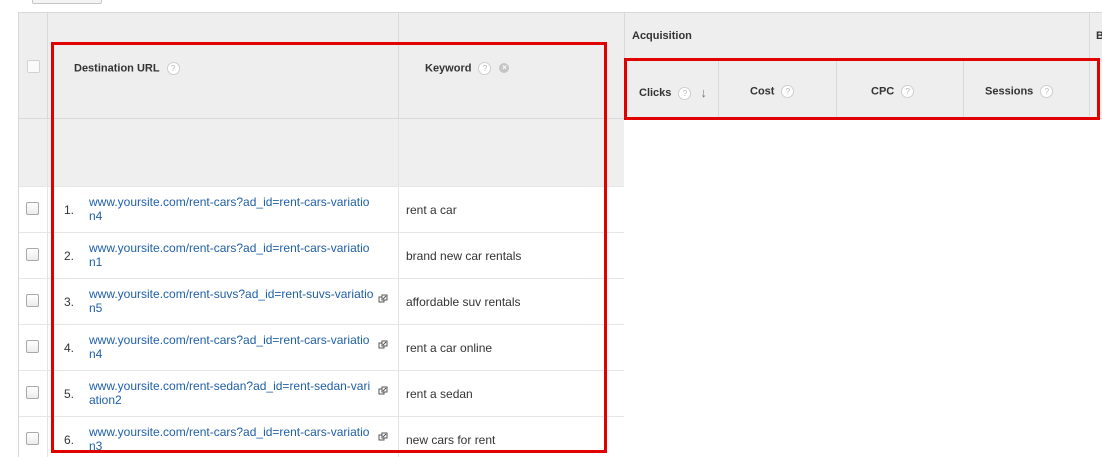 Image resolution: width=1102 pixels, height=457 pixels. I want to click on next-column-header-partial, so click(1095, 89).